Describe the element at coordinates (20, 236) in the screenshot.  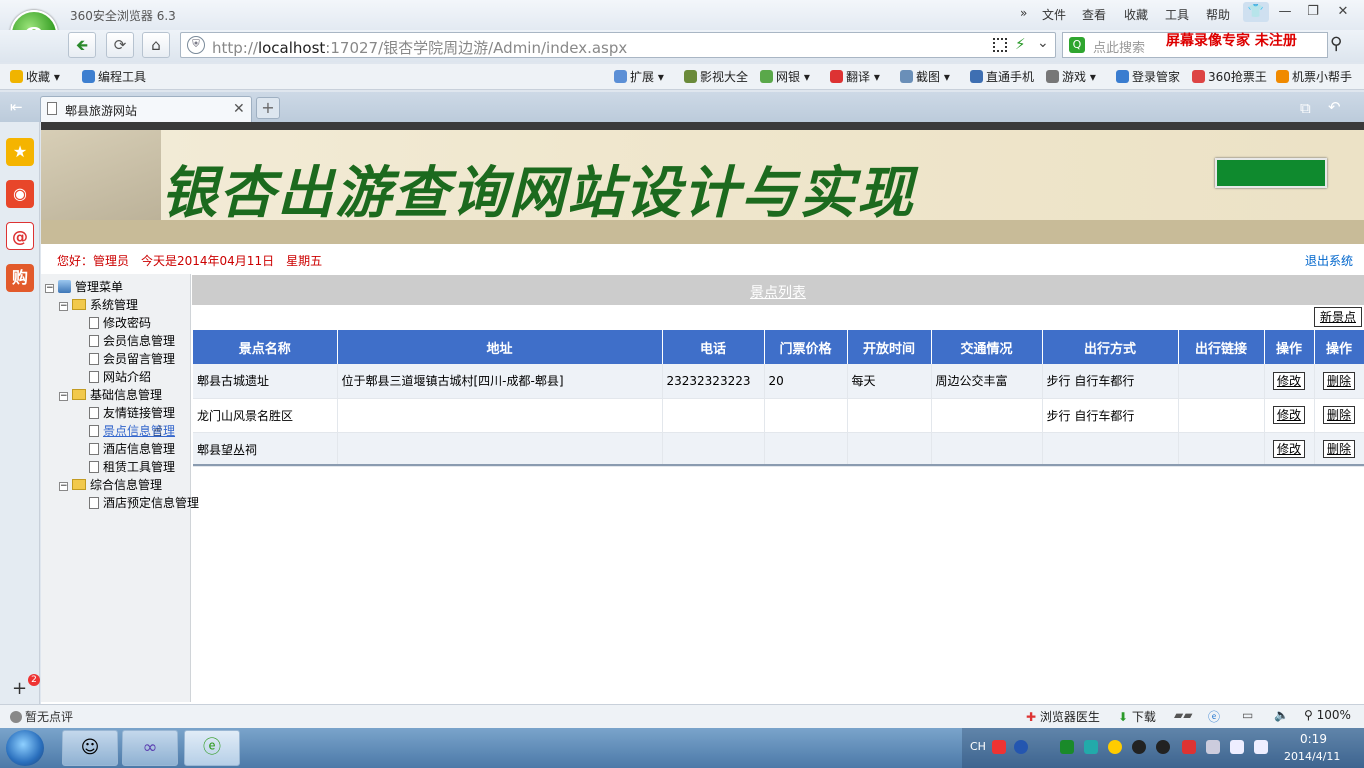
I see `mail-icon: @` at that location.